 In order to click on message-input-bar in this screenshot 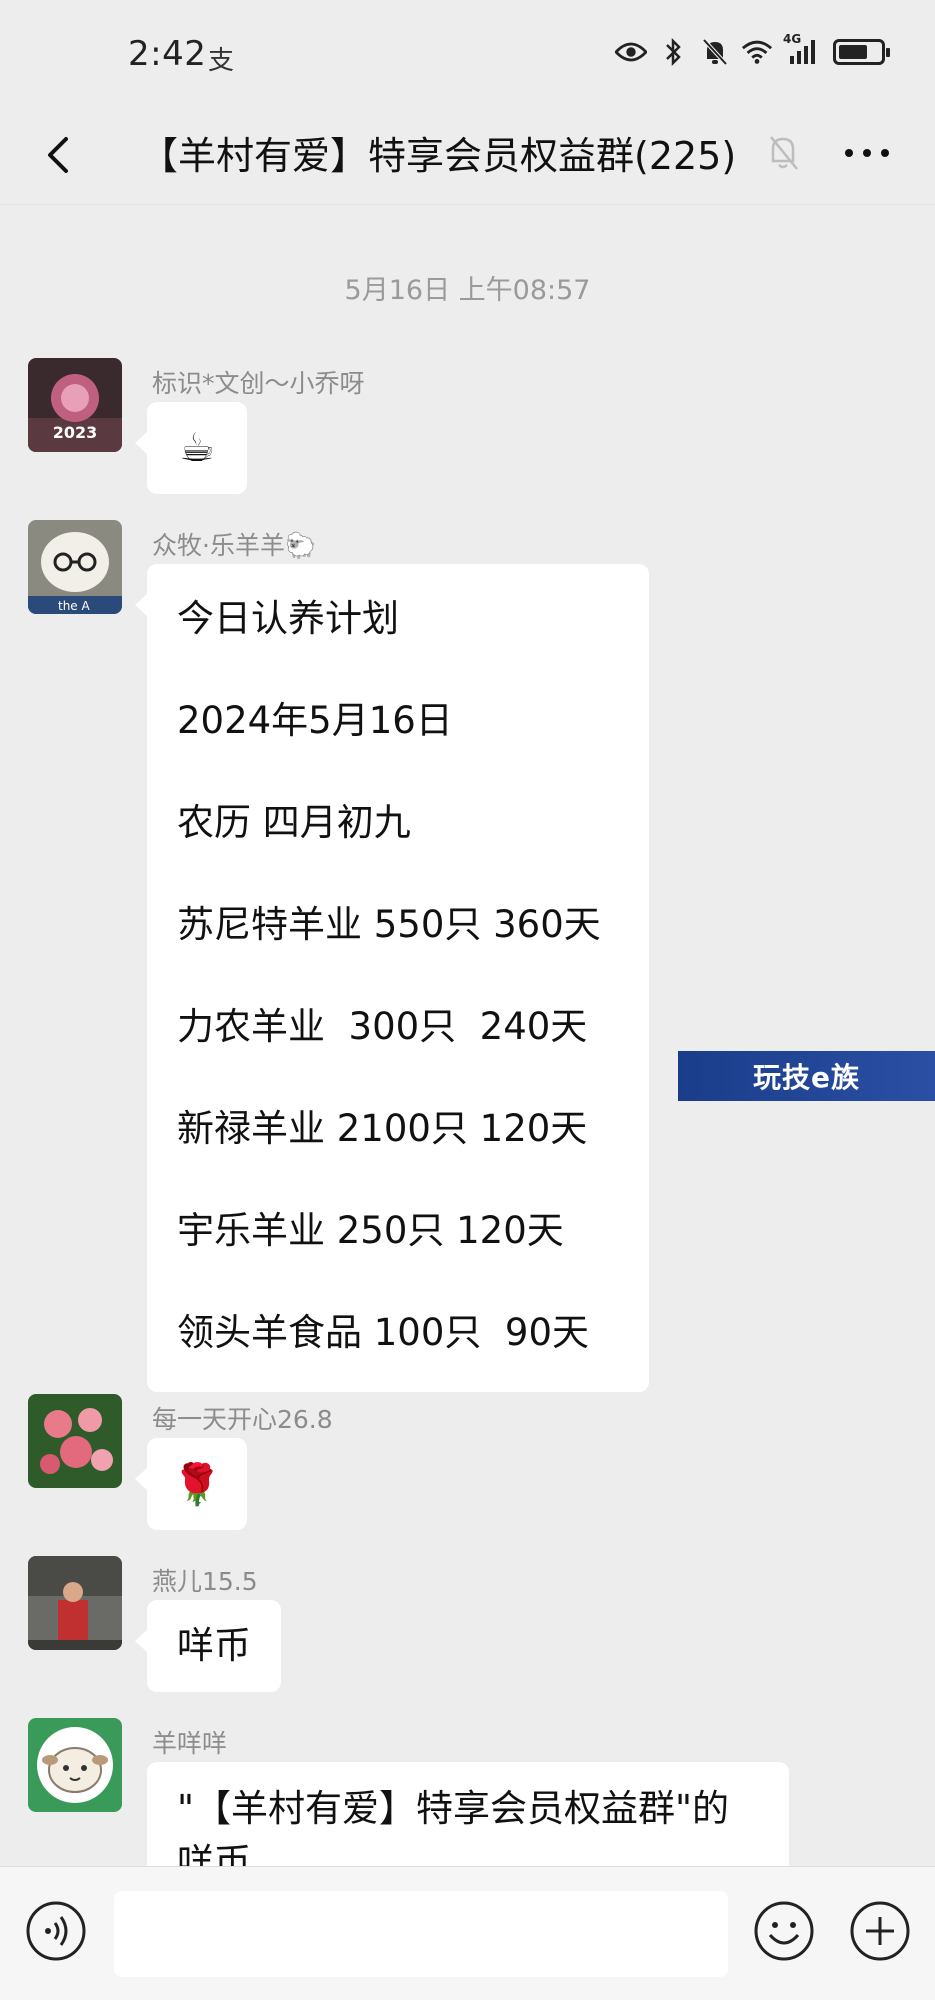, I will do `click(467, 1933)`.